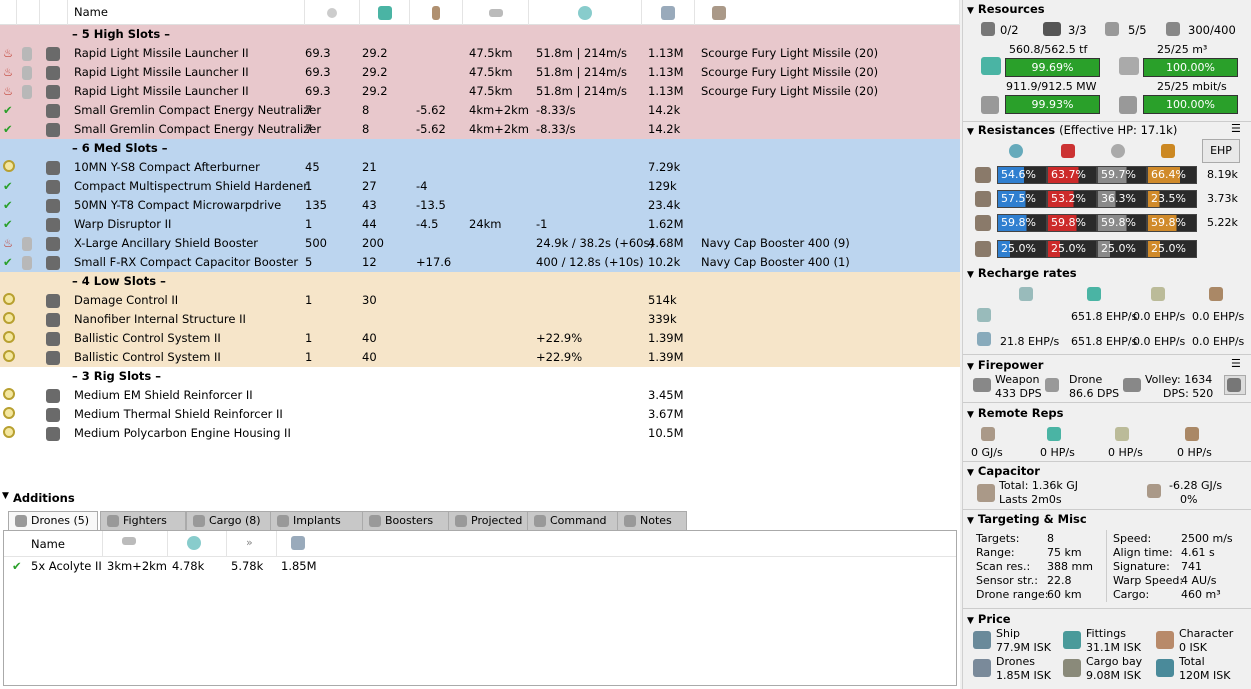 The image size is (1251, 689). What do you see at coordinates (53, 224) in the screenshot?
I see `module-icon` at bounding box center [53, 224].